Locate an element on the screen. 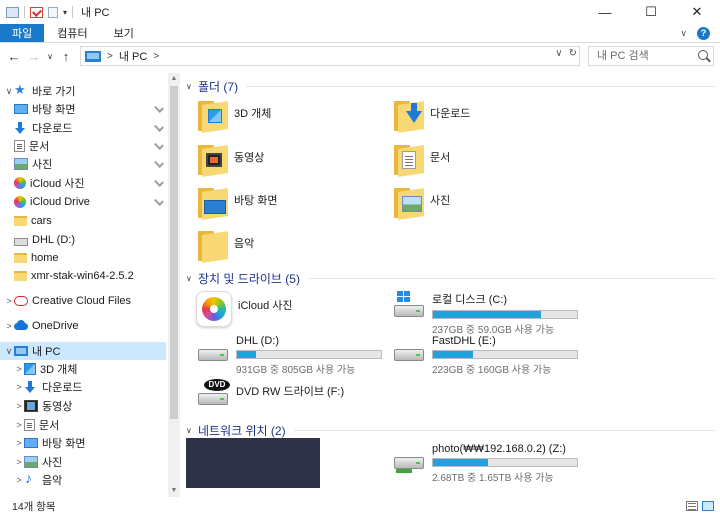 This screenshot has width=720, height=515. customize-toolbar-icon: ▾ is located at coordinates (65, 12).